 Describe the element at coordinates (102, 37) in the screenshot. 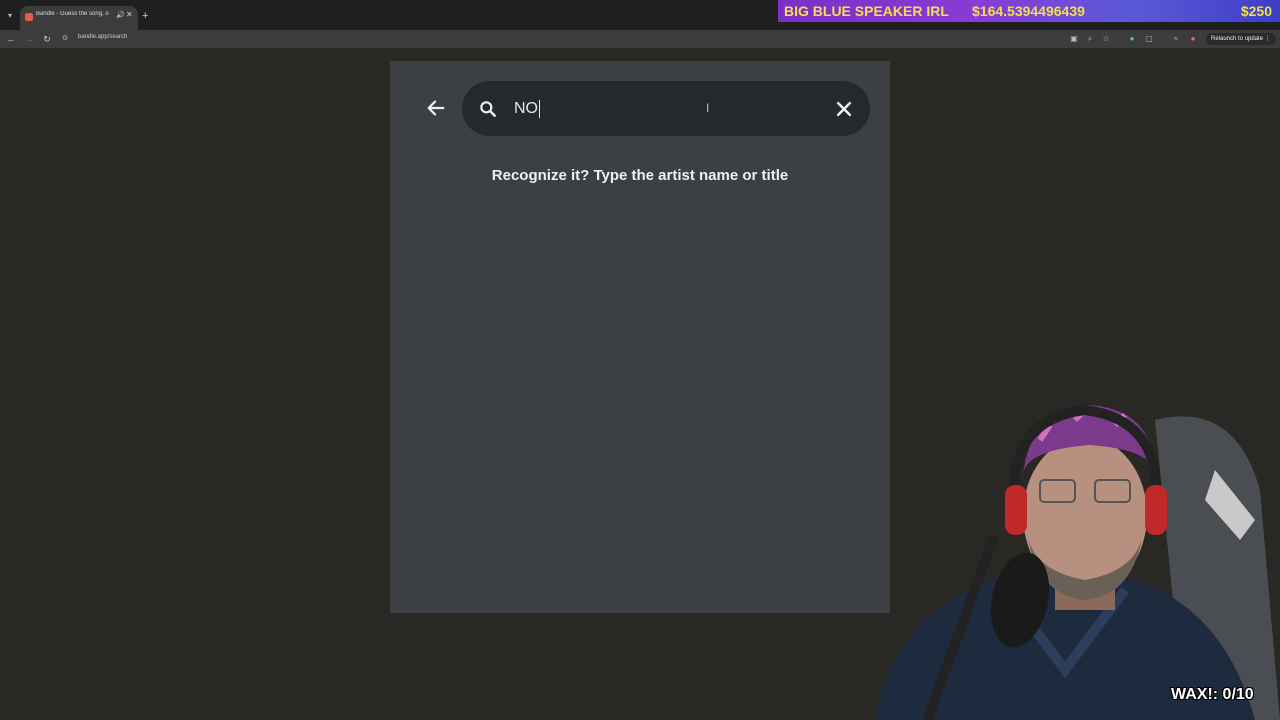

I see `address-bar: bandle.app/search` at that location.